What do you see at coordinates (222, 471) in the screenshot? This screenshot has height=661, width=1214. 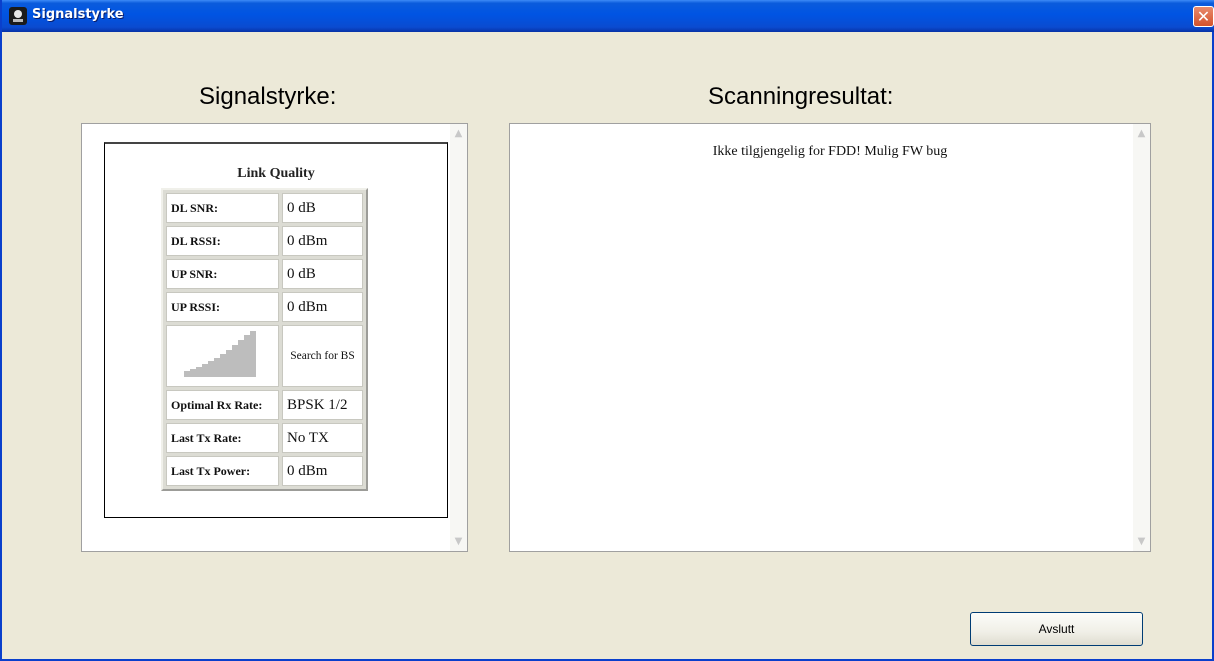 I see `last-tx-power-label: Last Tx Power:` at bounding box center [222, 471].